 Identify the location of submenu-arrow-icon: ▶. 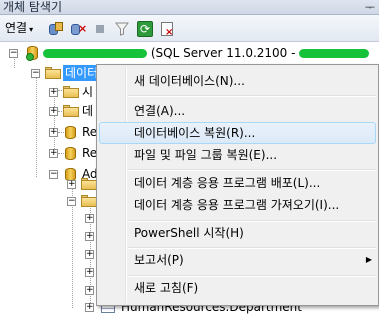
(368, 259).